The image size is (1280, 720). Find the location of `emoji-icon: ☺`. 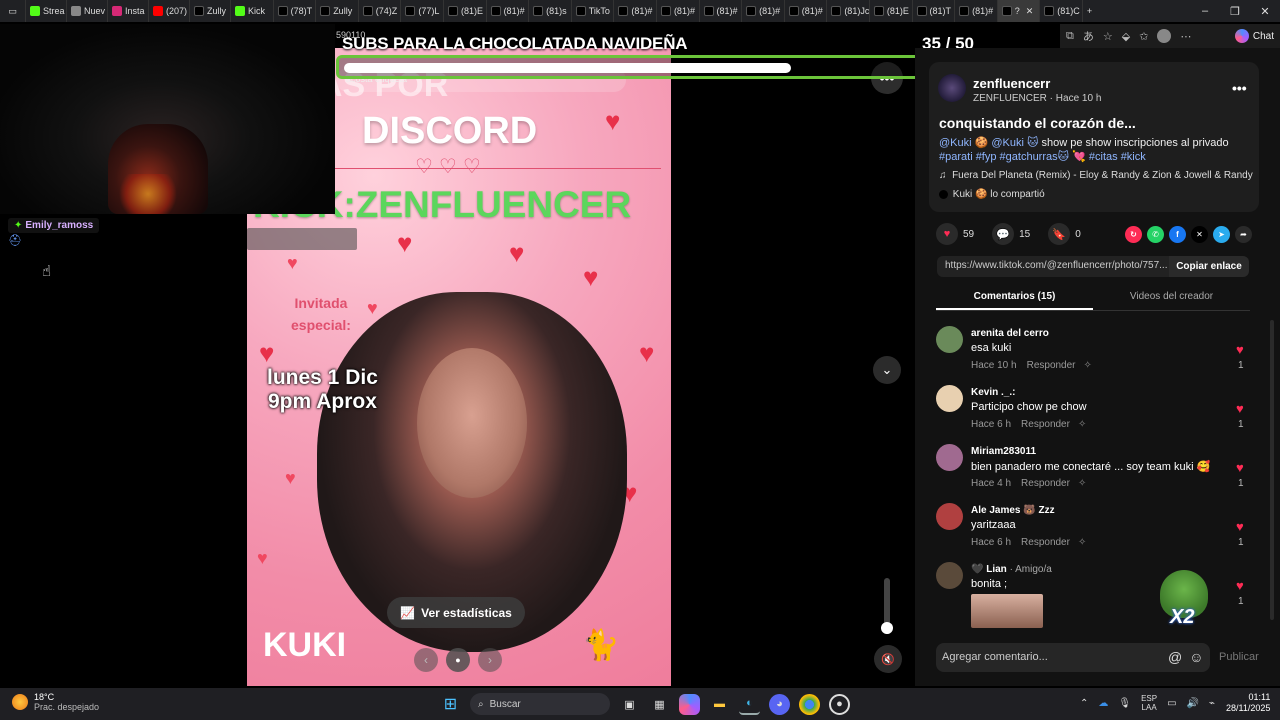

emoji-icon: ☺ is located at coordinates (1196, 657).